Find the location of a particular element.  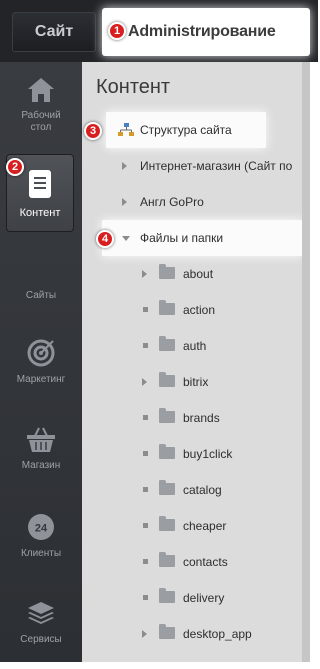

folder-row: delivery is located at coordinates (192, 598).